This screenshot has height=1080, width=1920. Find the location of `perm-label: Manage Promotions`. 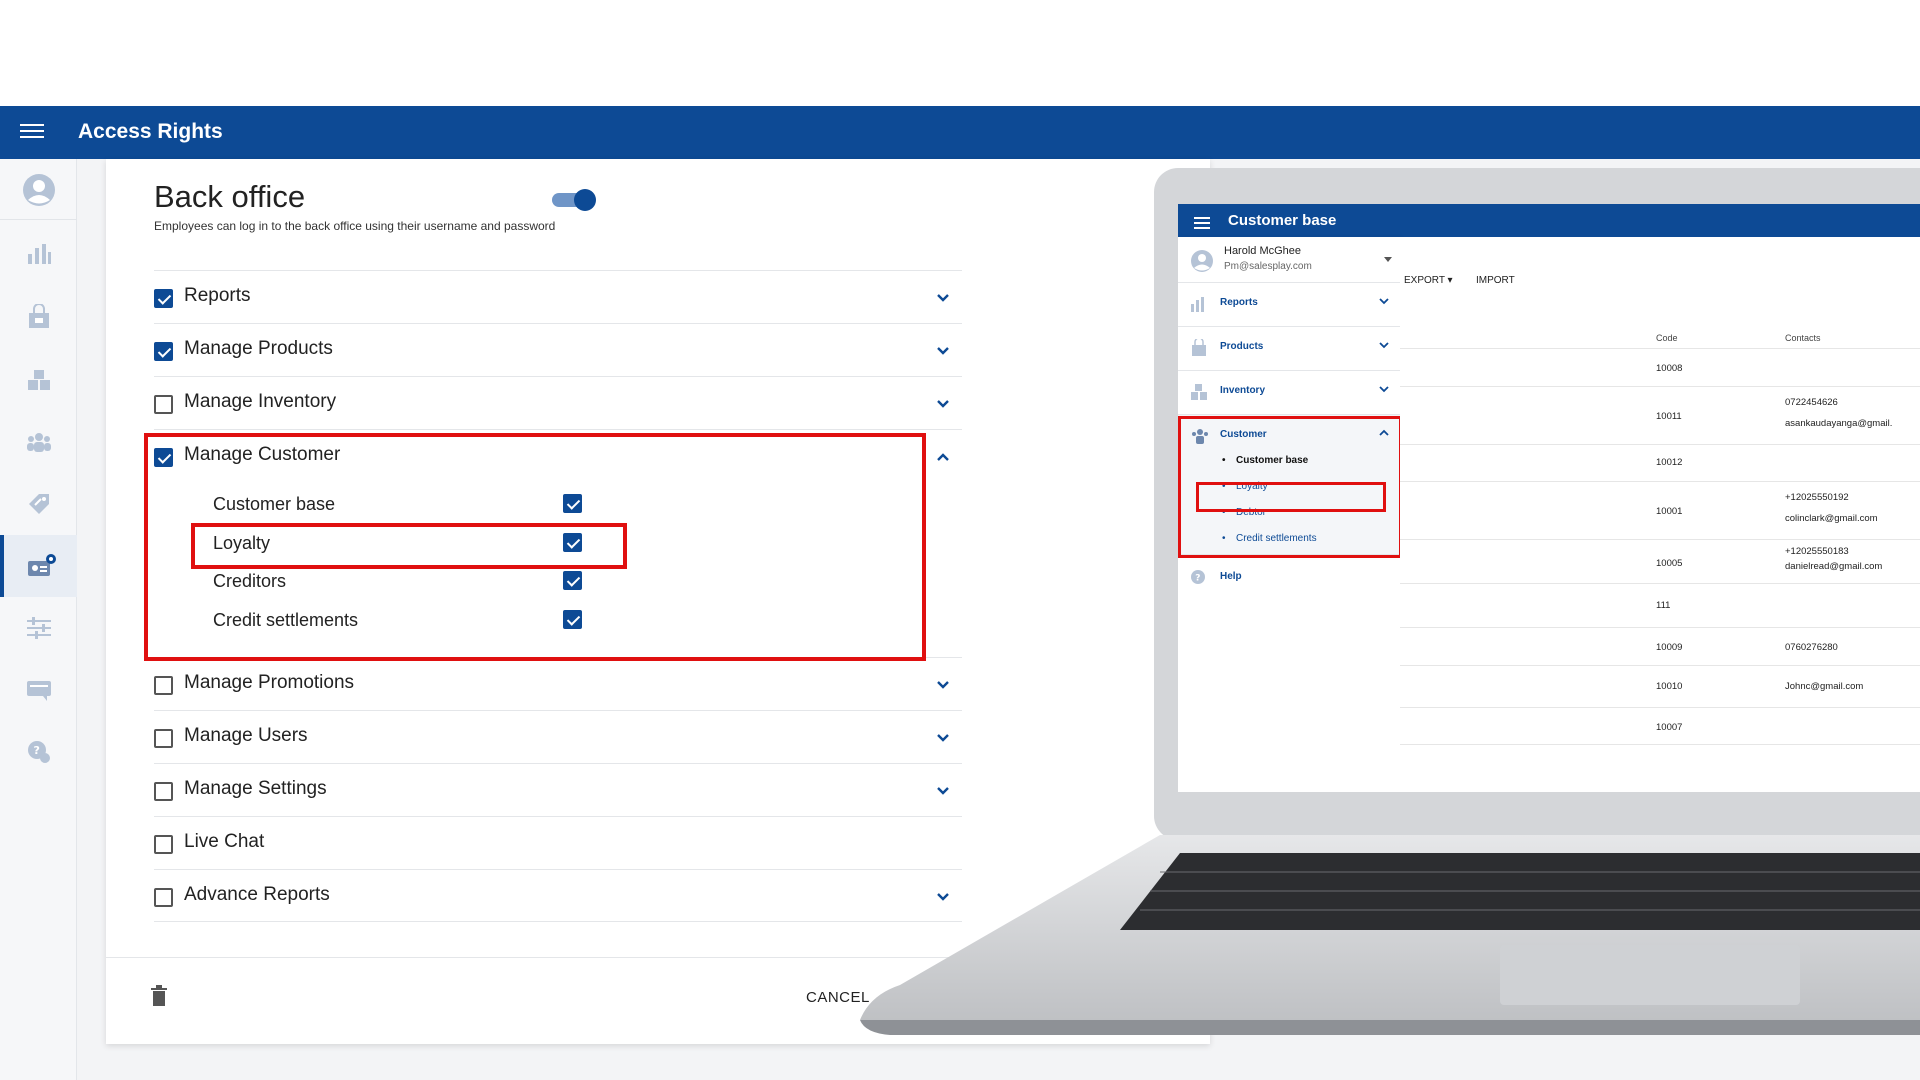

perm-label: Manage Promotions is located at coordinates (269, 682).